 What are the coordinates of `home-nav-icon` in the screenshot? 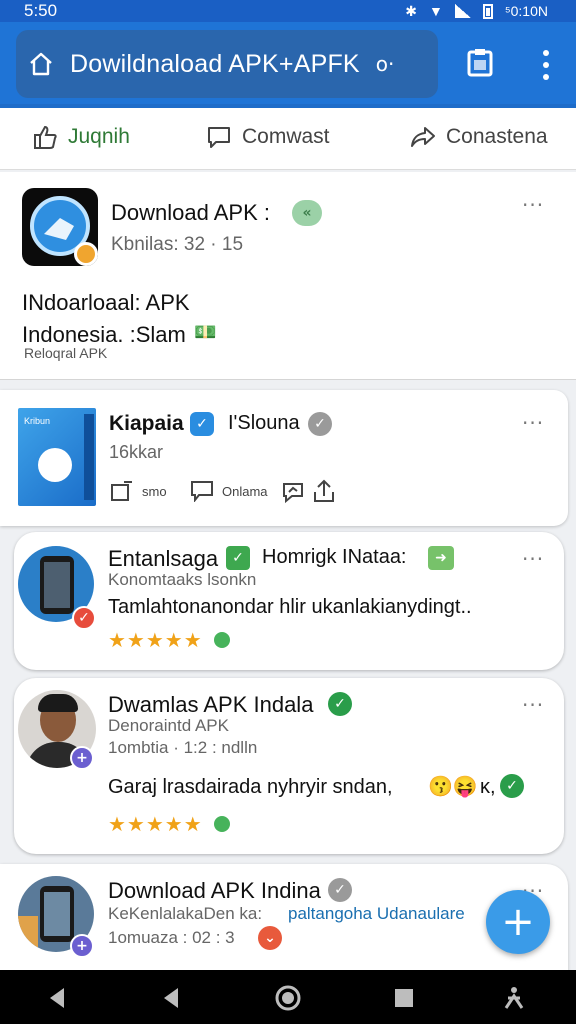 It's located at (288, 998).